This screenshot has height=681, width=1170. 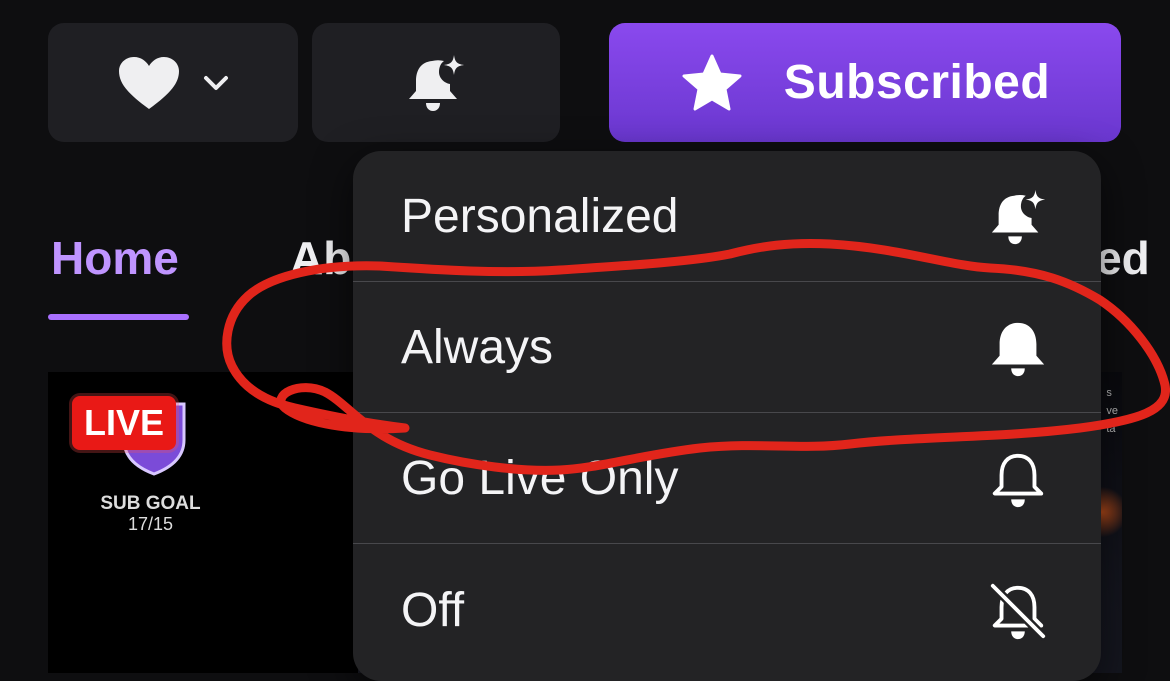 What do you see at coordinates (477, 347) in the screenshot?
I see `menu-item-label: Always` at bounding box center [477, 347].